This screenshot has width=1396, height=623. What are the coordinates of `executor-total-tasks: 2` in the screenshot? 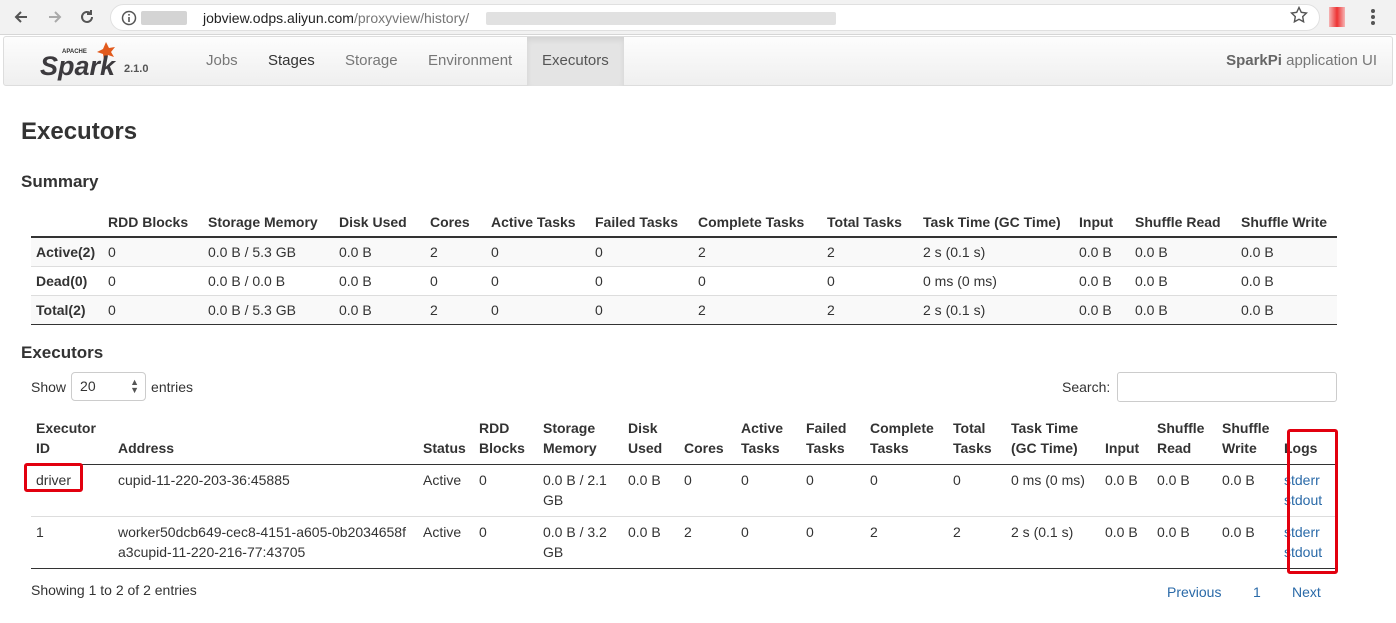 It's located at (977, 542).